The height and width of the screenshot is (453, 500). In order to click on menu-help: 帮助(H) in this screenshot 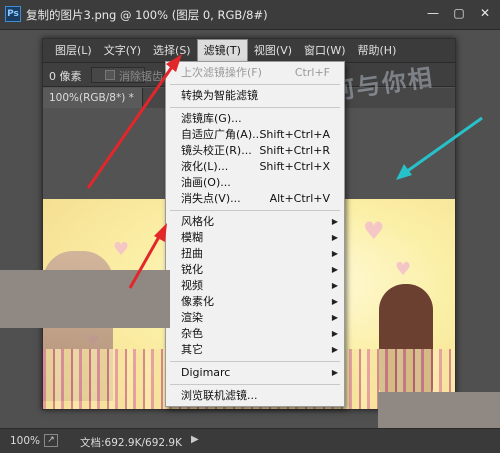, I will do `click(377, 51)`.